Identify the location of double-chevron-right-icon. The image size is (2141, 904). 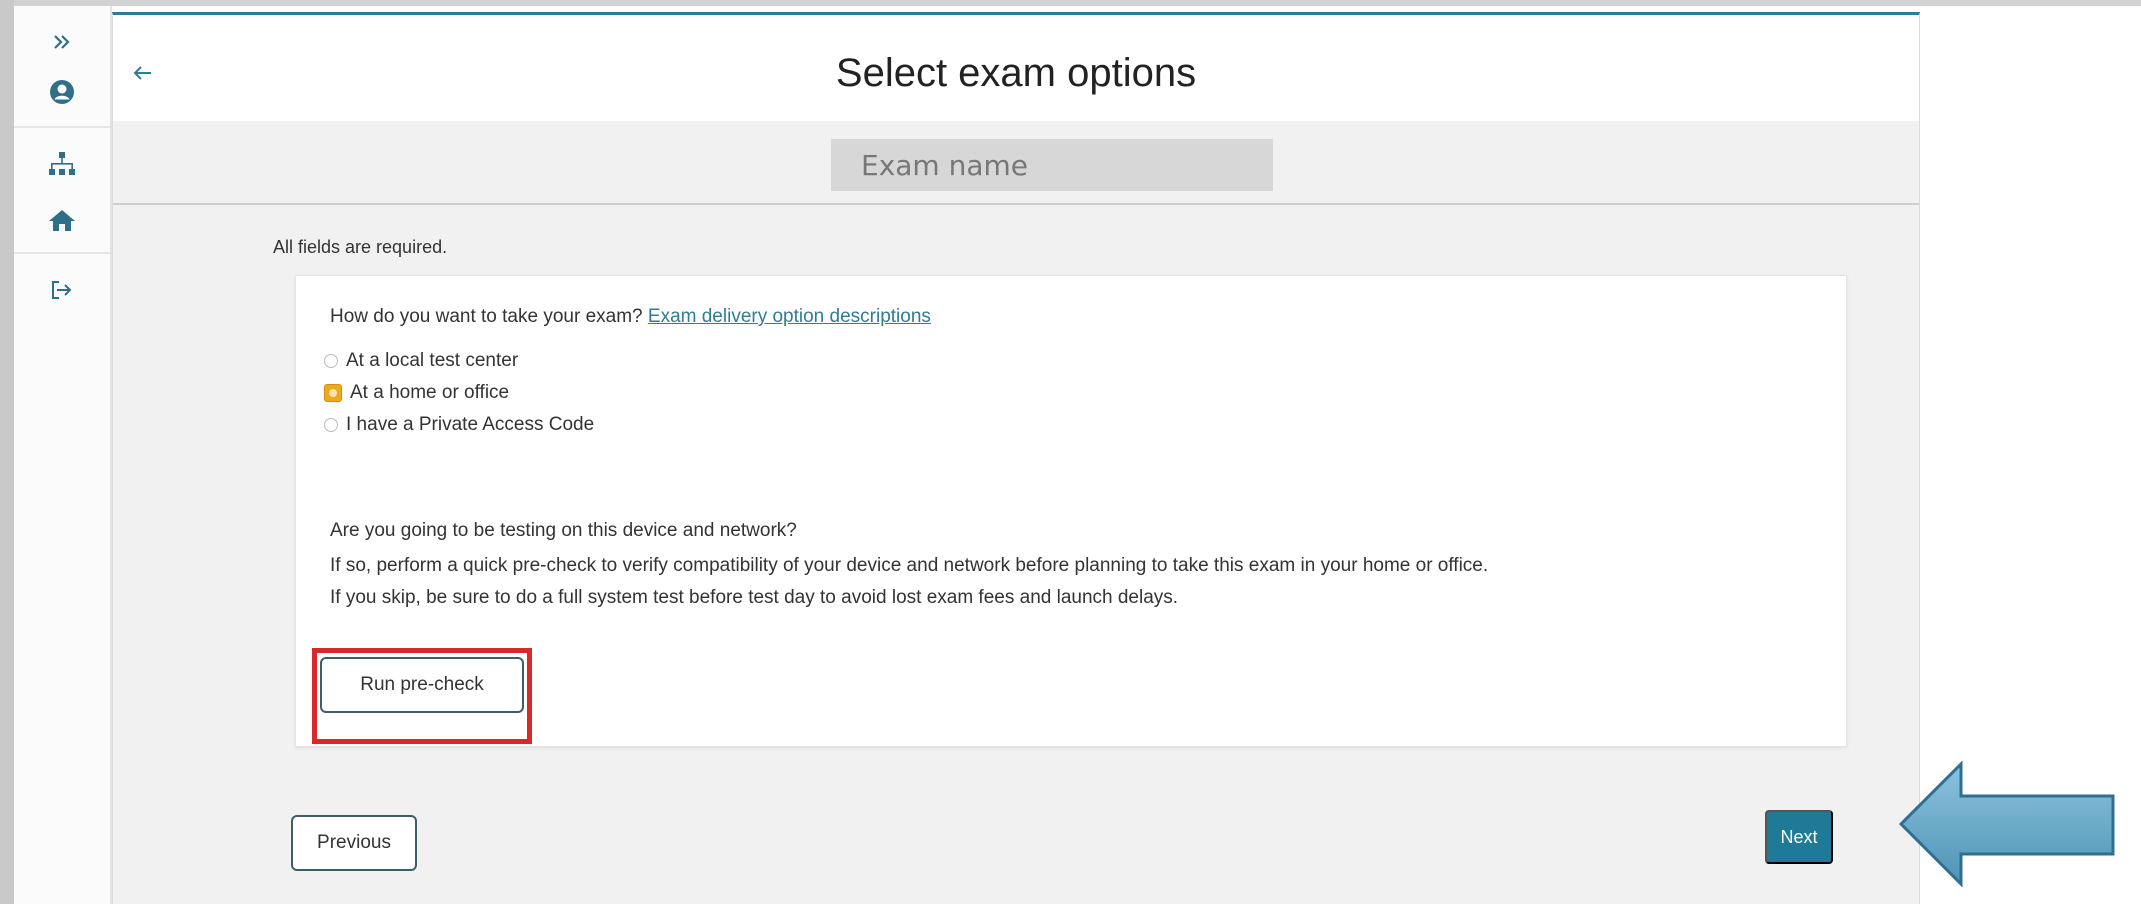
(62, 42).